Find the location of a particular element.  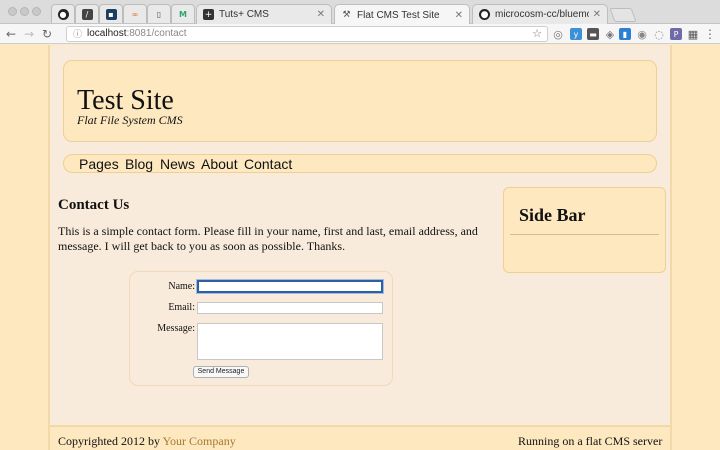

pinned-tab: M is located at coordinates (183, 13).